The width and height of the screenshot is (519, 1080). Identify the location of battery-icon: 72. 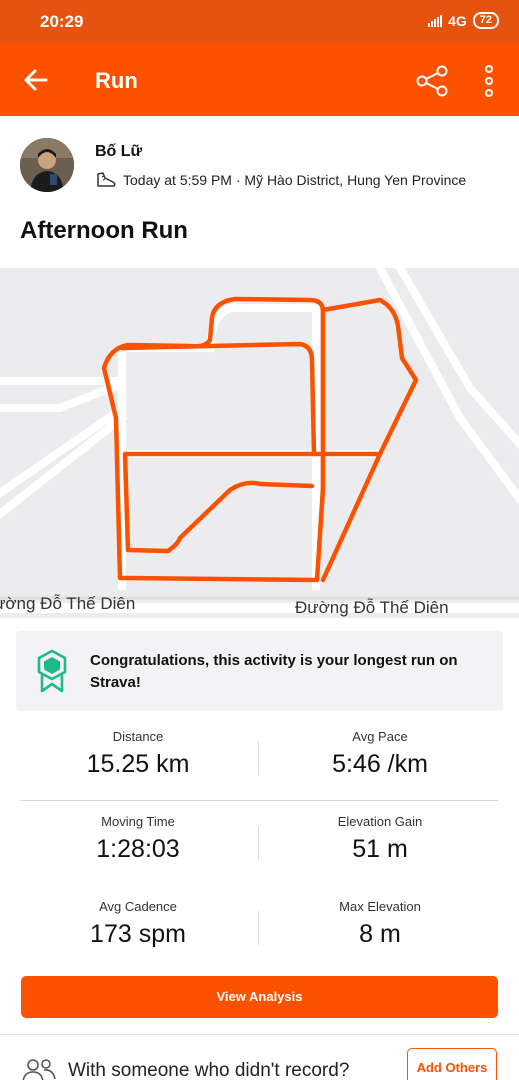
(485, 20).